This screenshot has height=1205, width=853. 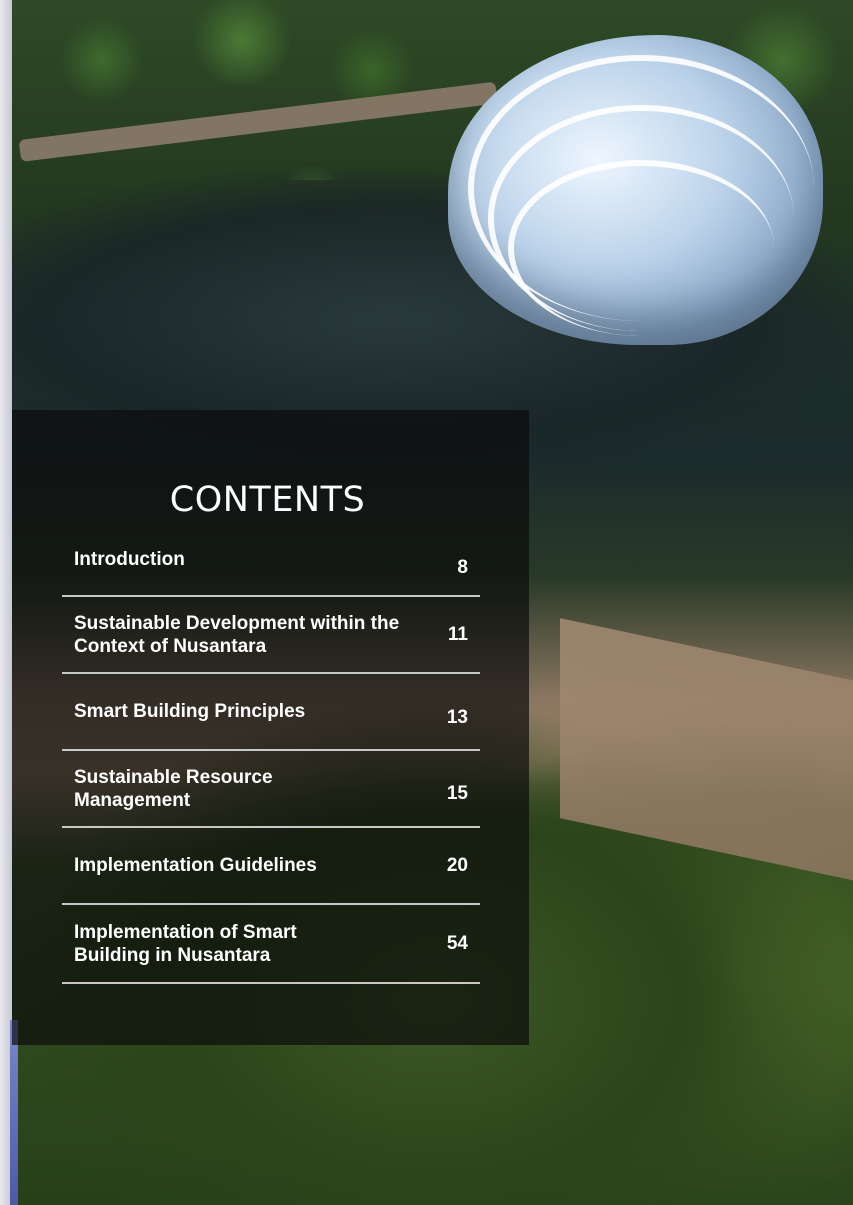 I want to click on contents-heading: CONTENTS, so click(x=267, y=500).